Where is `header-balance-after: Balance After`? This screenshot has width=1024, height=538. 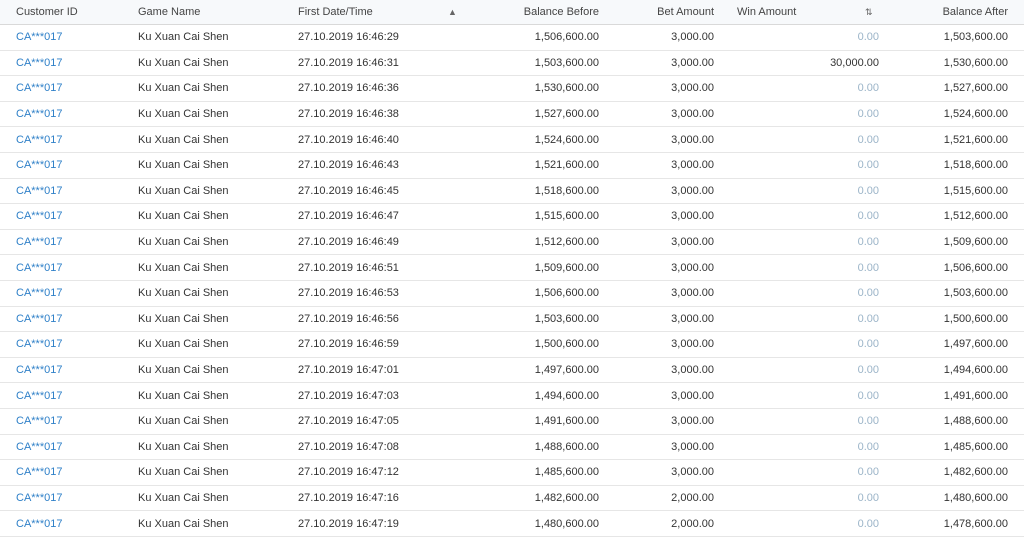 header-balance-after: Balance After is located at coordinates (975, 12).